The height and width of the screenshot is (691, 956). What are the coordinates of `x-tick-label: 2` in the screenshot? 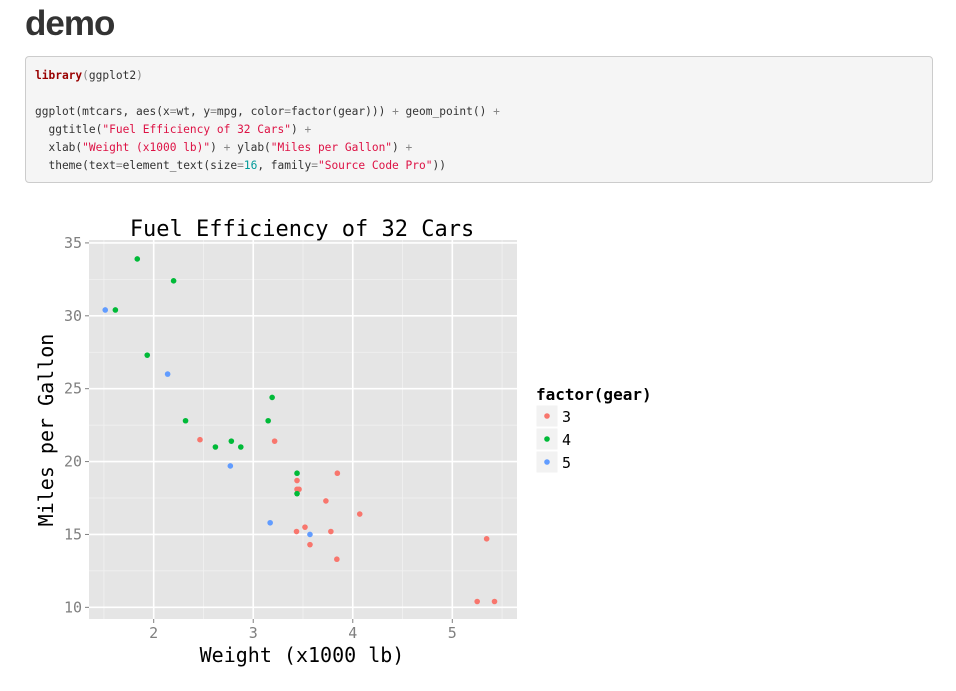 It's located at (153, 633).